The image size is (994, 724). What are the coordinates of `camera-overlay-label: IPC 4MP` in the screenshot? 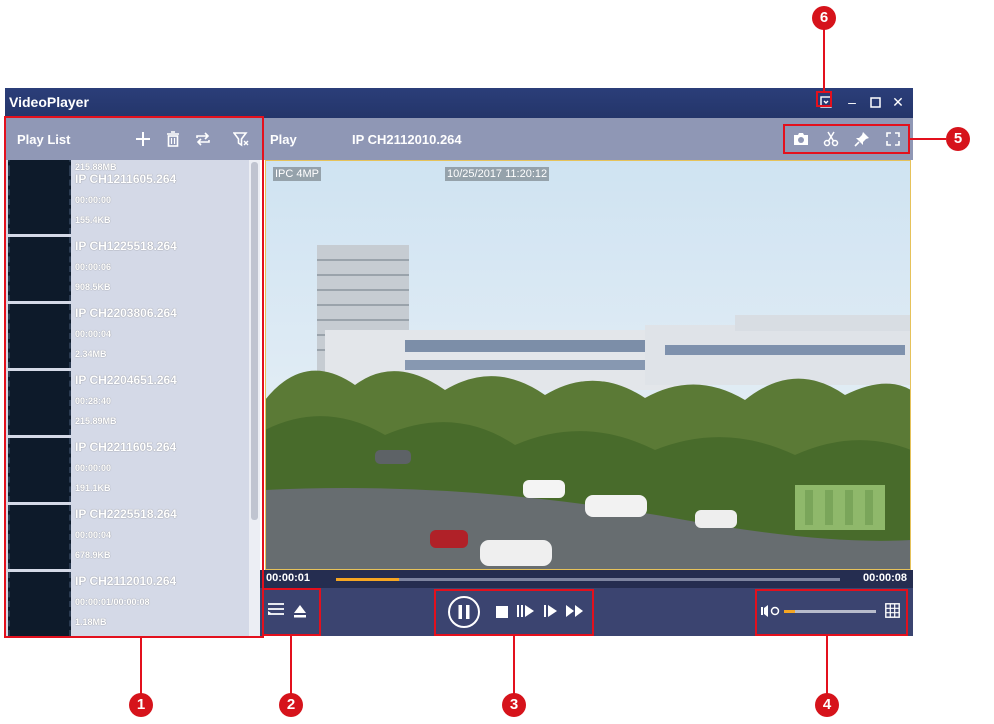 It's located at (297, 174).